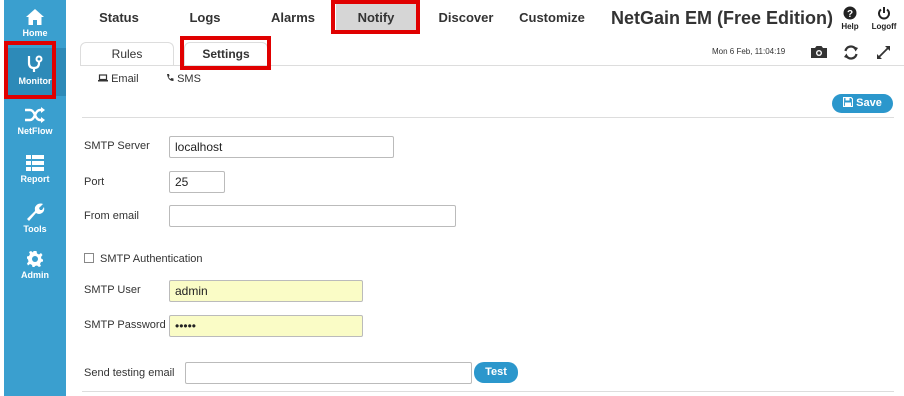 The image size is (904, 396). I want to click on tab-discover: Discover, so click(466, 18).